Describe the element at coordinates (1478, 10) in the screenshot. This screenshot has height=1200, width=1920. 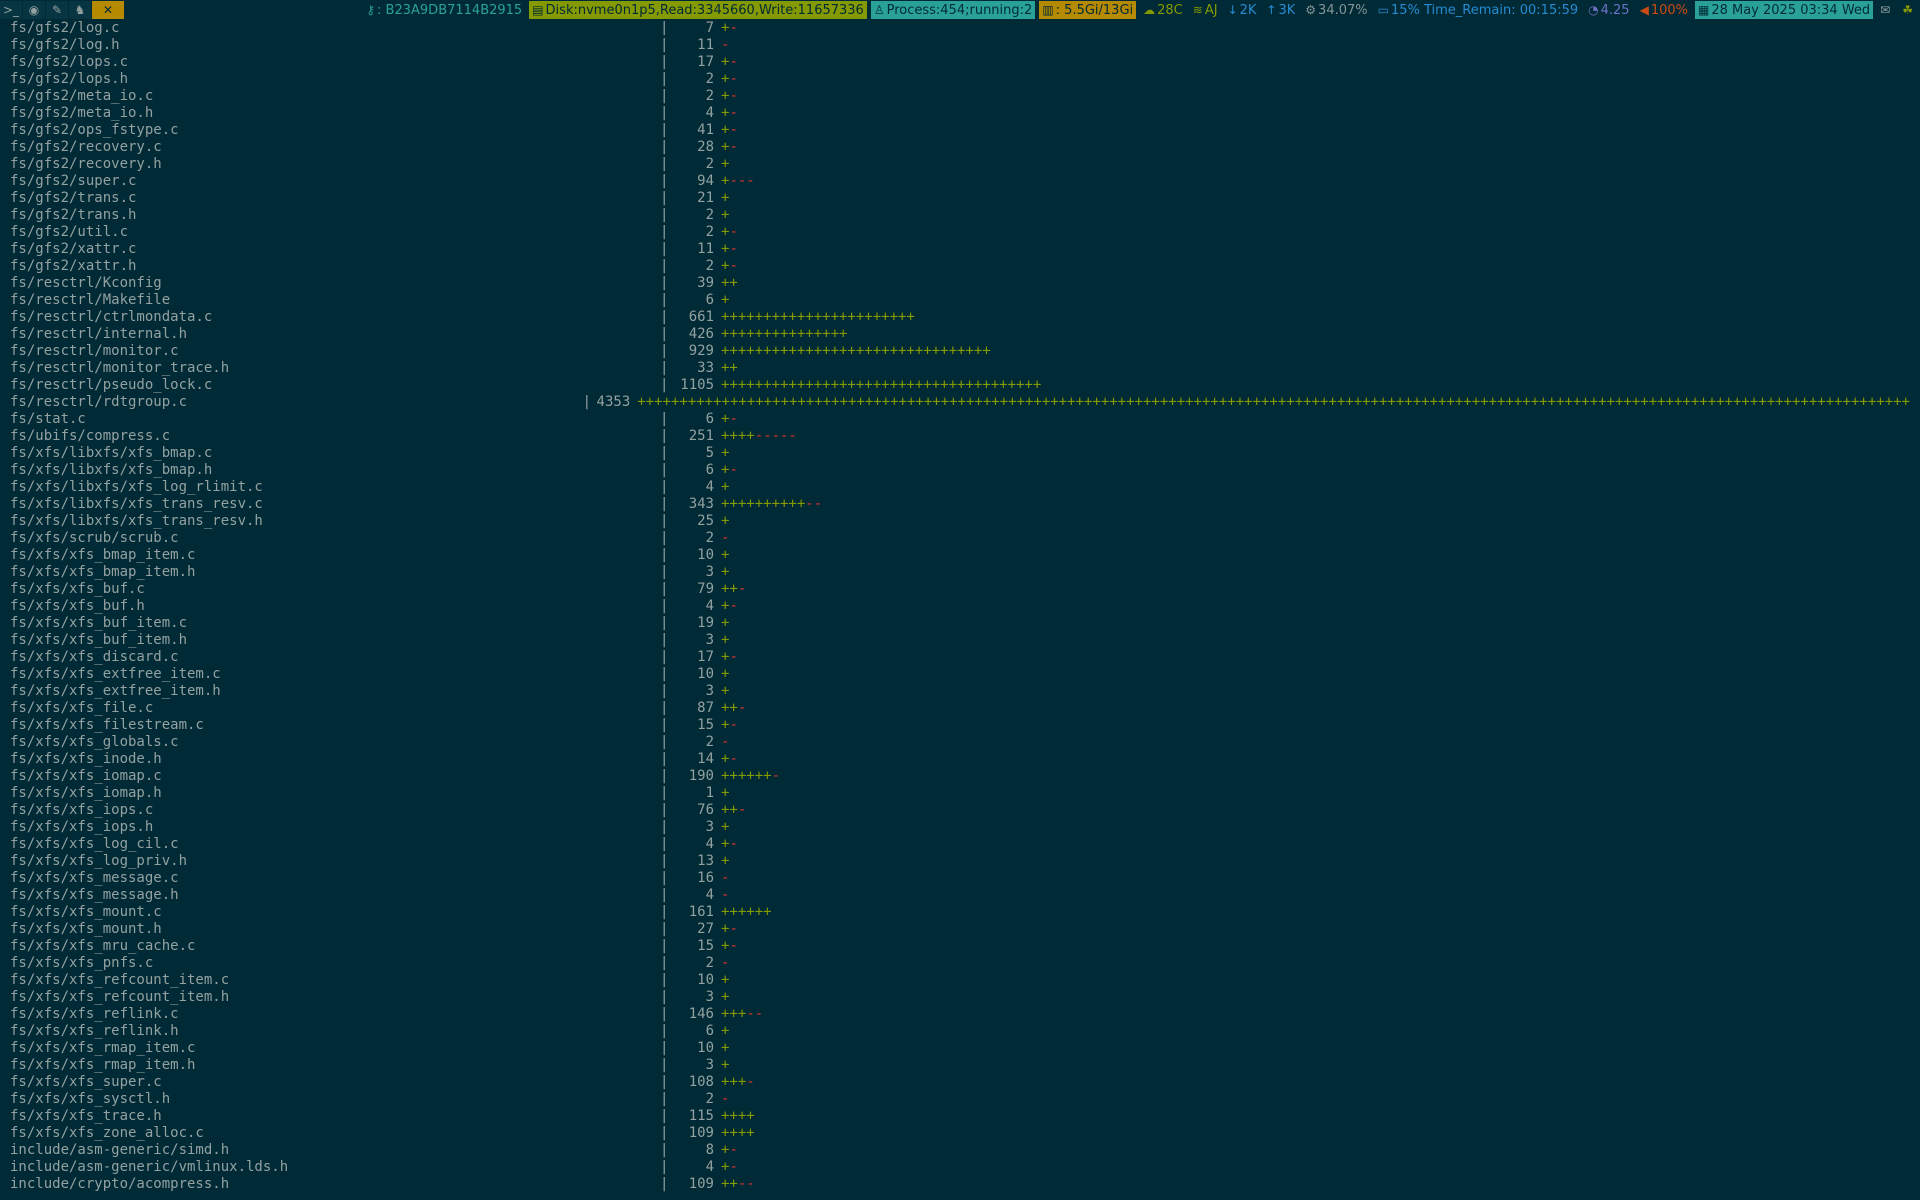
I see `battery-status: ▭ 15% Time_Remain: 00:15:59` at that location.